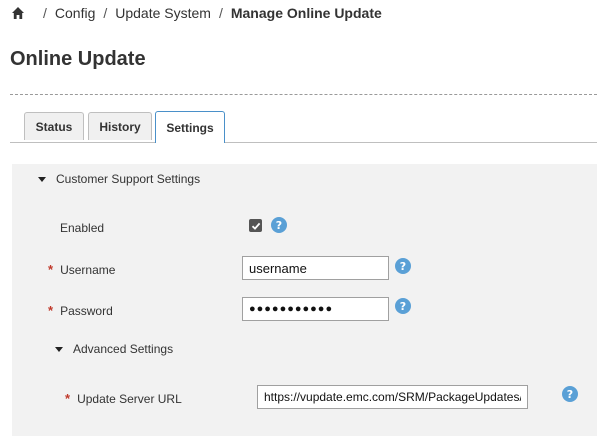 This screenshot has width=597, height=436. I want to click on advanced-settings-toggle: Advanced Settings, so click(114, 349).